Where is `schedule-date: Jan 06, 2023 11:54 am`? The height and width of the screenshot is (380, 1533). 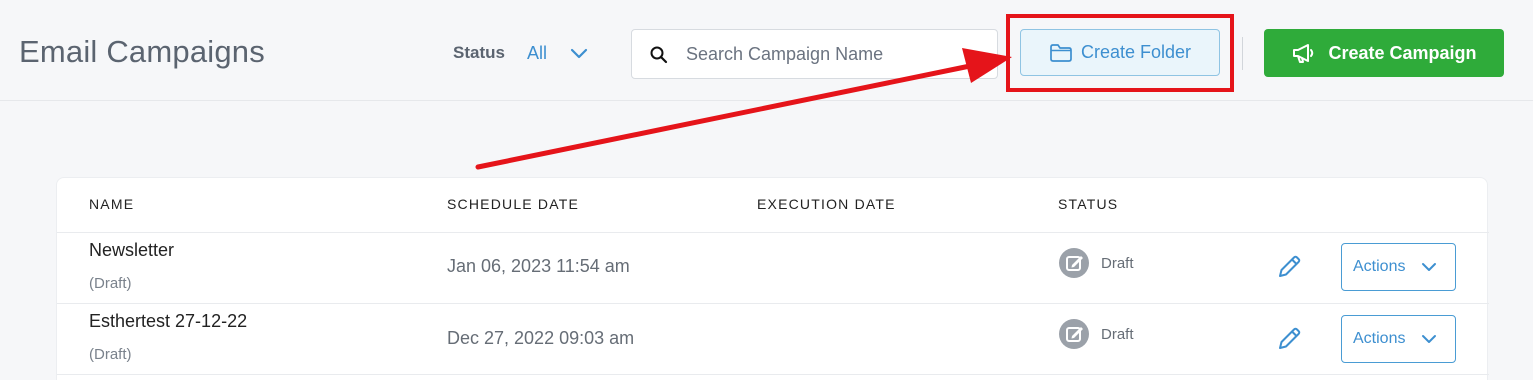
schedule-date: Jan 06, 2023 11:54 am is located at coordinates (538, 266).